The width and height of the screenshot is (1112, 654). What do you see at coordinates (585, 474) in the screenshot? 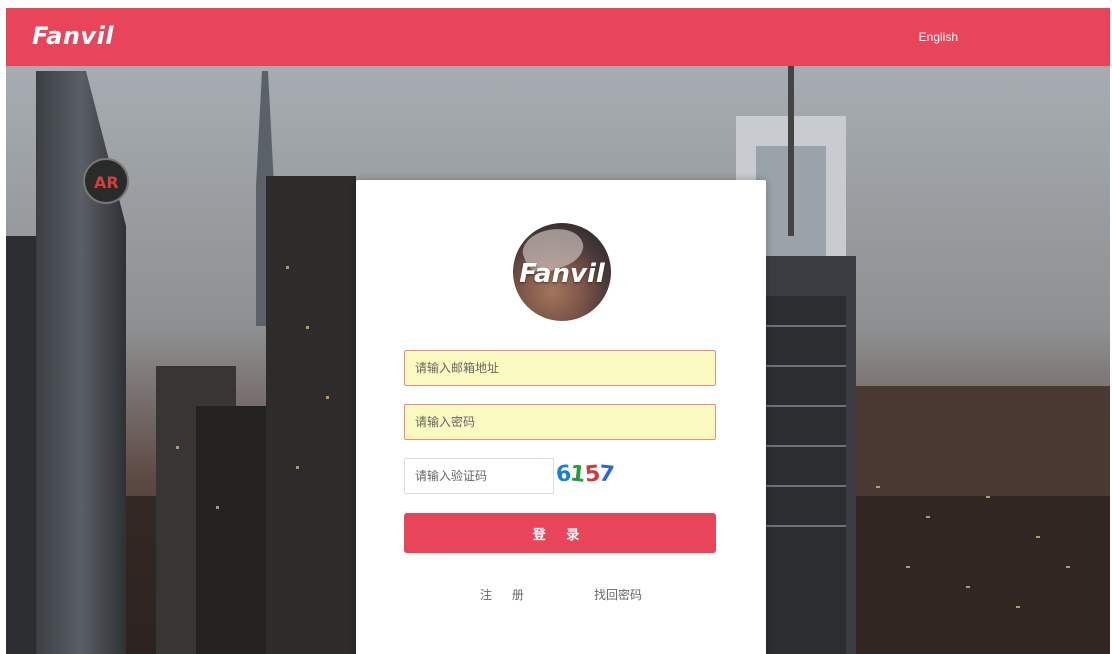
I see `captcha-text: 6157` at bounding box center [585, 474].